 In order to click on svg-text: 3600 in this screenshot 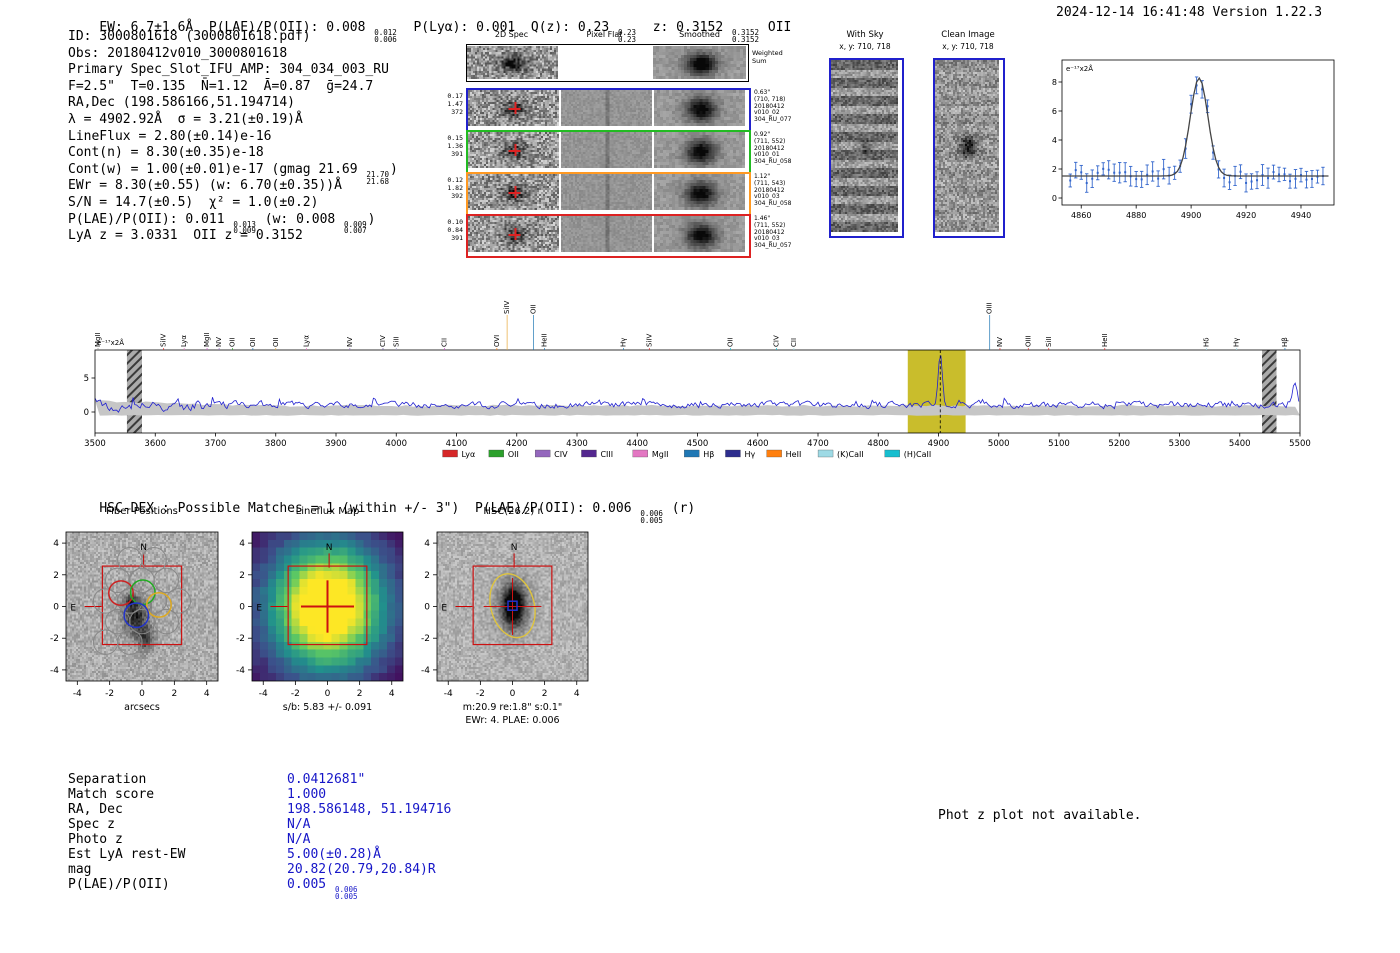, I will do `click(155, 444)`.